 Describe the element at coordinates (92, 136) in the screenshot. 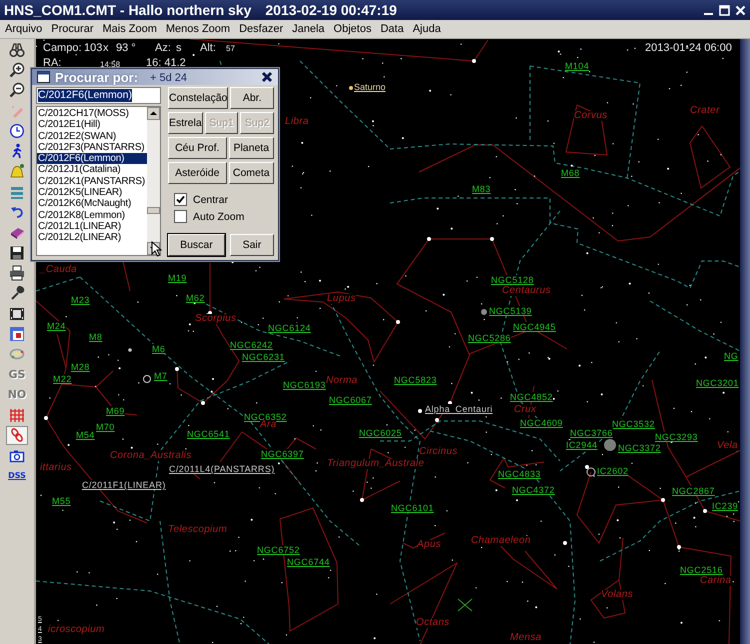

I see `list-item: C/2012E2(SWAN)` at that location.